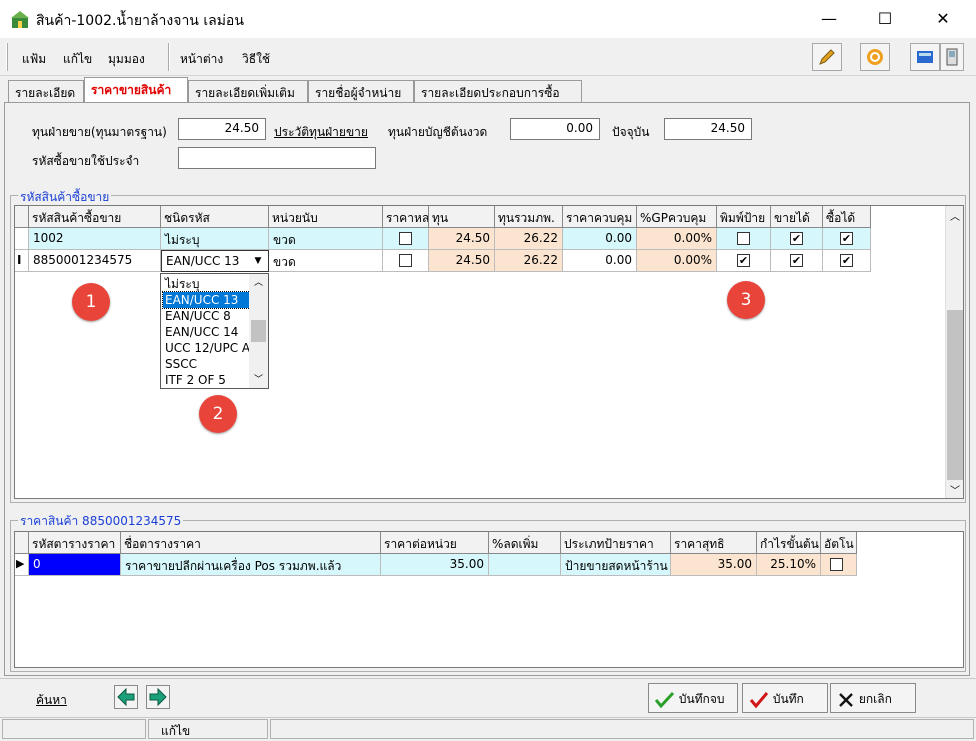 The width and height of the screenshot is (976, 741). I want to click on col-unit-price: ราคาต่อหน่วย, so click(435, 543).